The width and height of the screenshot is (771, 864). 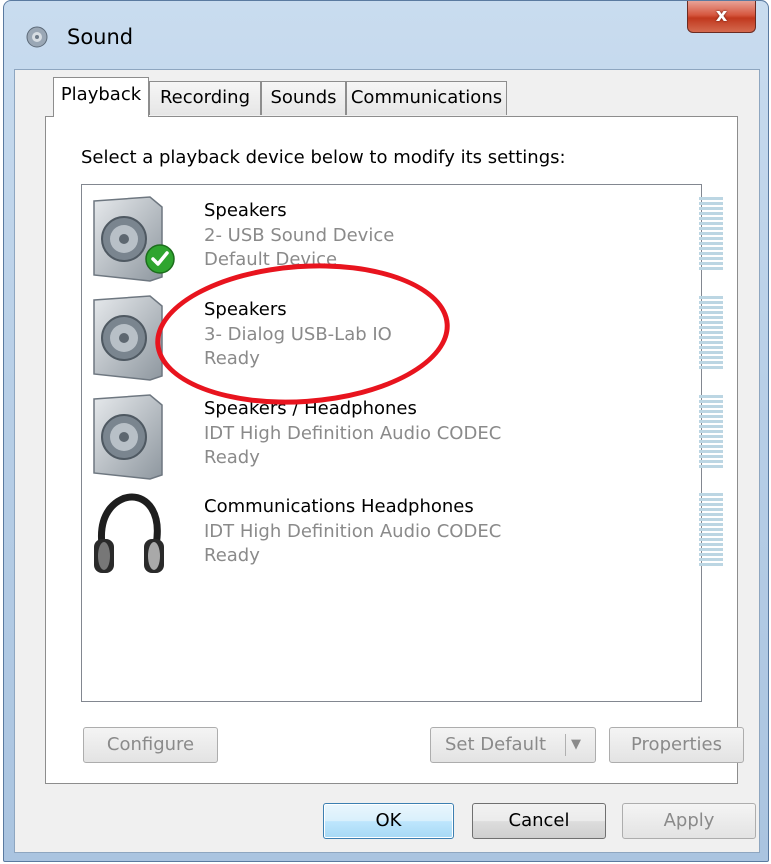 I want to click on cancel-button: Cancel, so click(x=539, y=821).